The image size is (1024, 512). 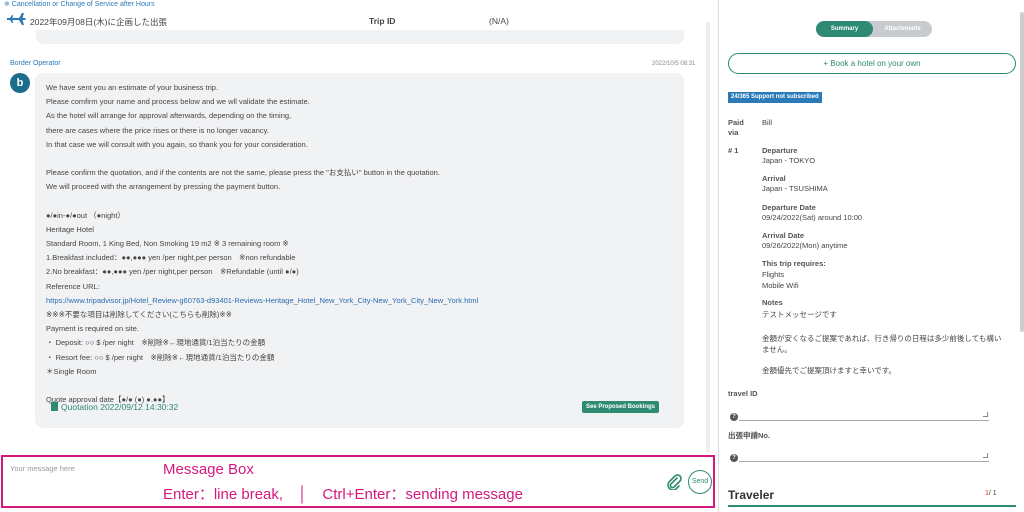 I want to click on departure-label: Departure, so click(x=780, y=150).